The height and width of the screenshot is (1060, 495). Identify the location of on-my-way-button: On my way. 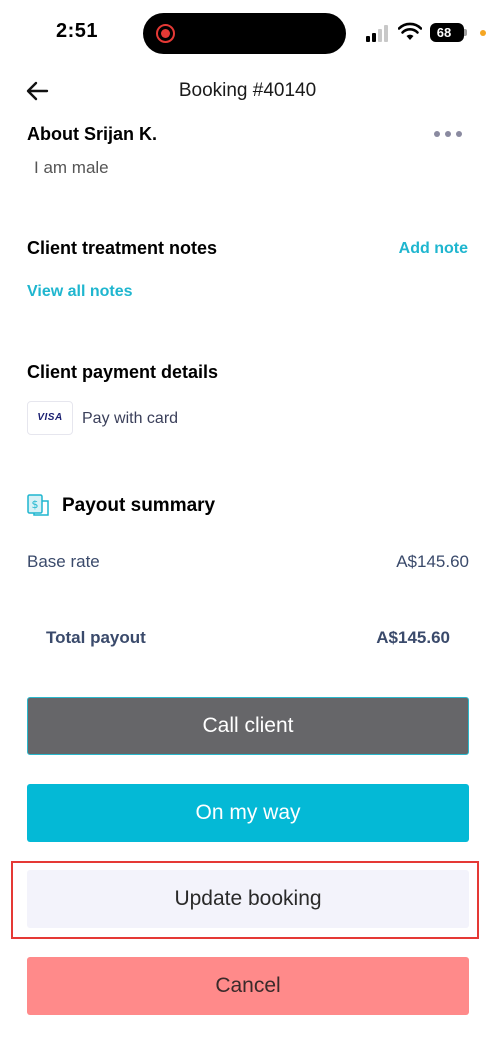
(248, 813).